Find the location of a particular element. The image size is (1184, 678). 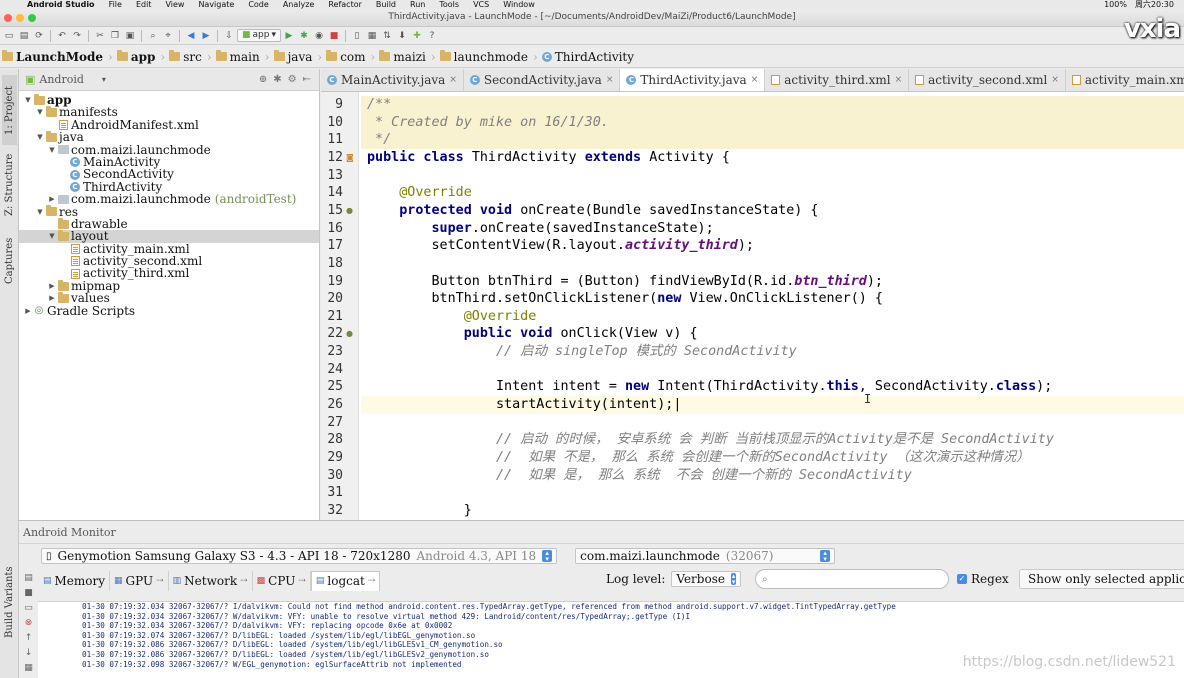

copy-icon: ❐ is located at coordinates (115, 36).